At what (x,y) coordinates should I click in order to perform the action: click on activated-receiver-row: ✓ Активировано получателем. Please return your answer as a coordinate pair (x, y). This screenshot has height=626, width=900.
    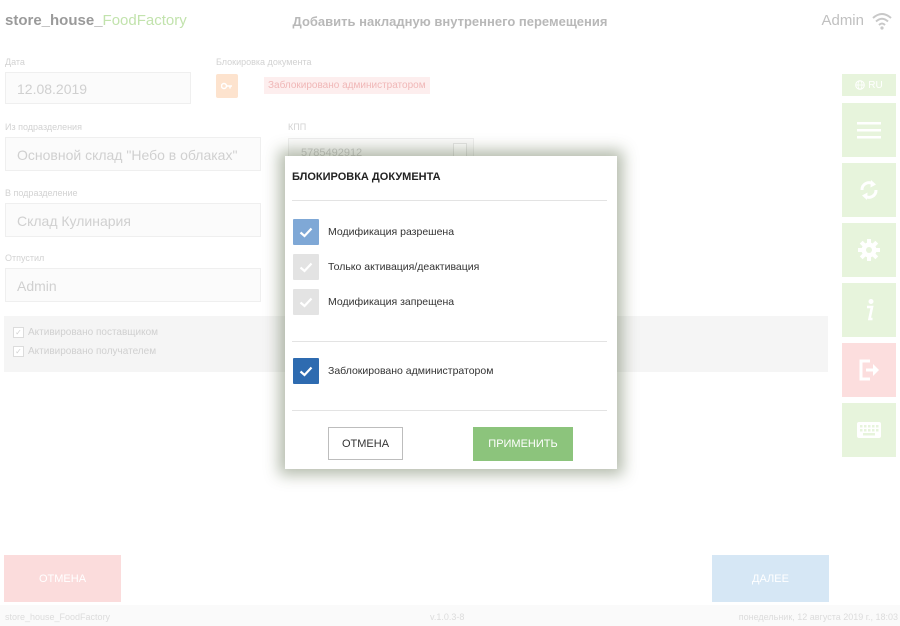
    Looking at the image, I should click on (84, 351).